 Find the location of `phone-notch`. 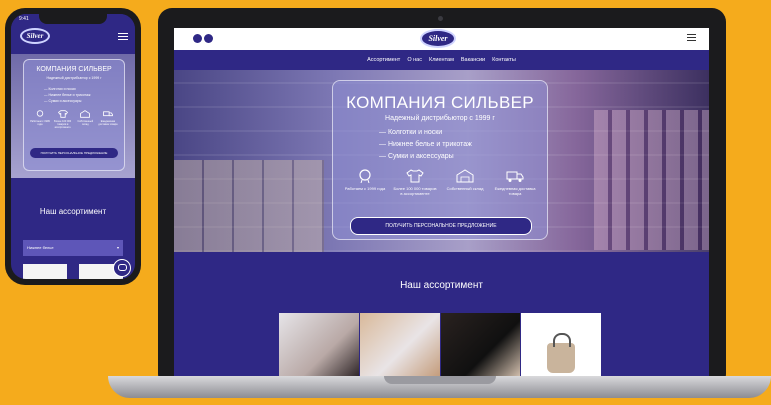

phone-notch is located at coordinates (73, 19).